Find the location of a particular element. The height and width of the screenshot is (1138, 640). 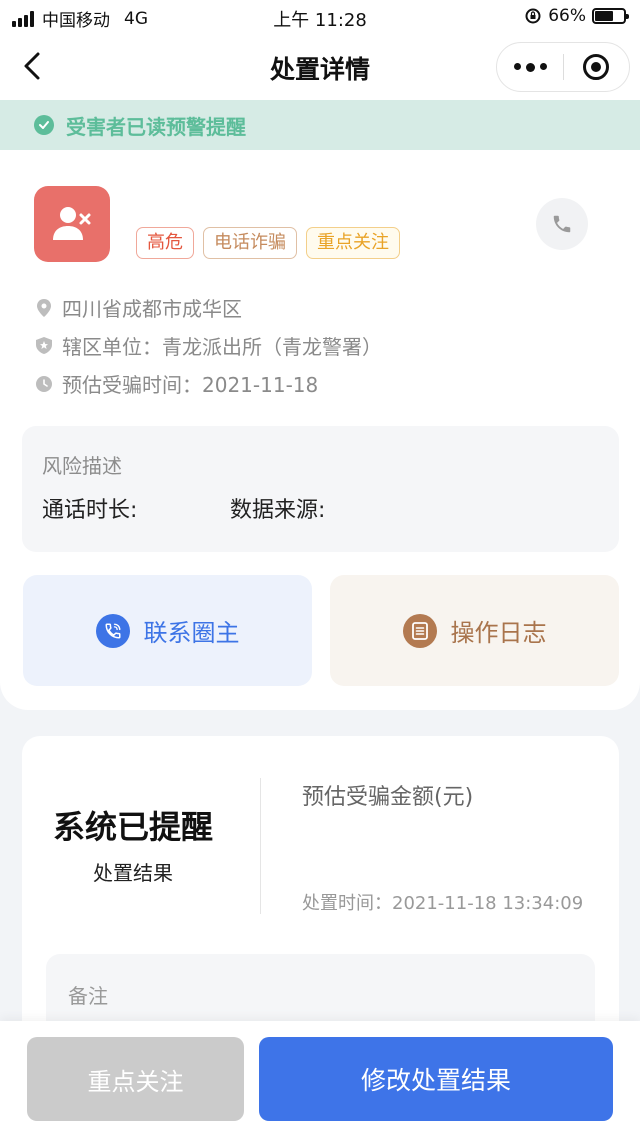

clock-icon is located at coordinates (44, 383).